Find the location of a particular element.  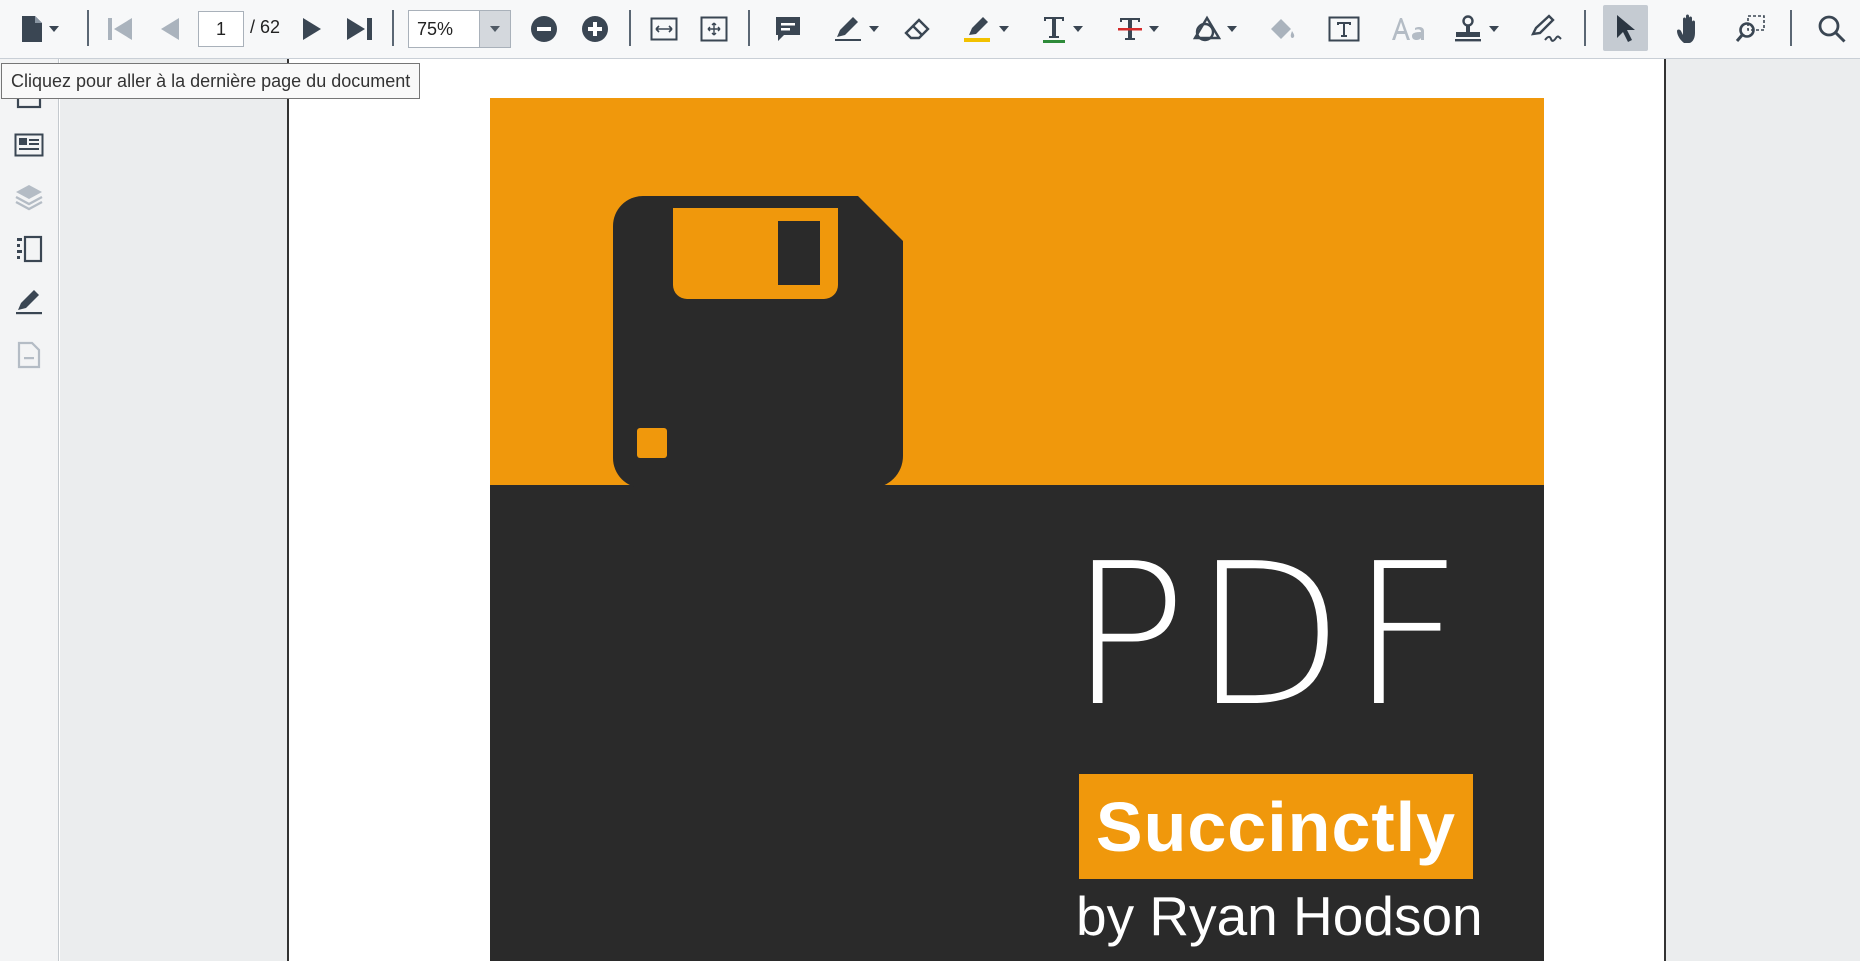

fit-width-icon is located at coordinates (664, 29).